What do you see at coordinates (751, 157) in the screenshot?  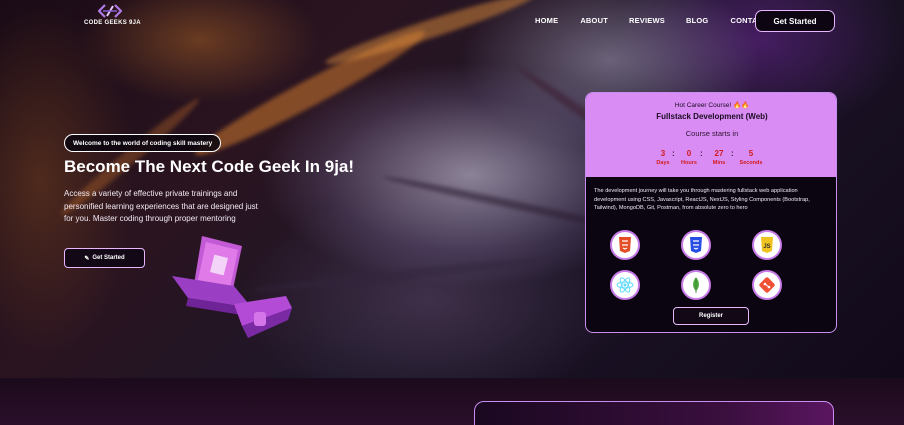 I see `countdown-seconds: 5 Seconds` at bounding box center [751, 157].